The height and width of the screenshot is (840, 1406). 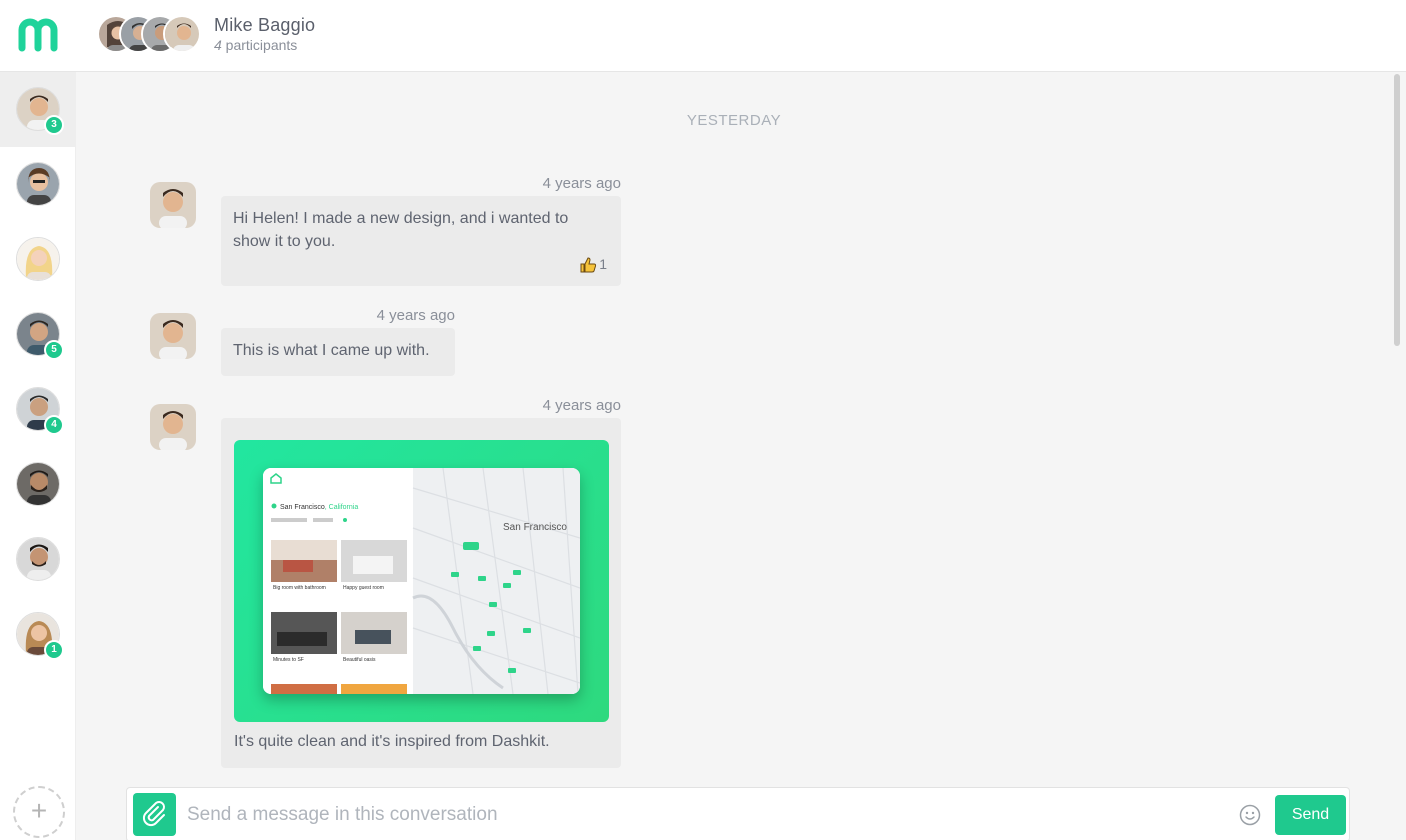 I want to click on unread-badge: 1, so click(x=54, y=650).